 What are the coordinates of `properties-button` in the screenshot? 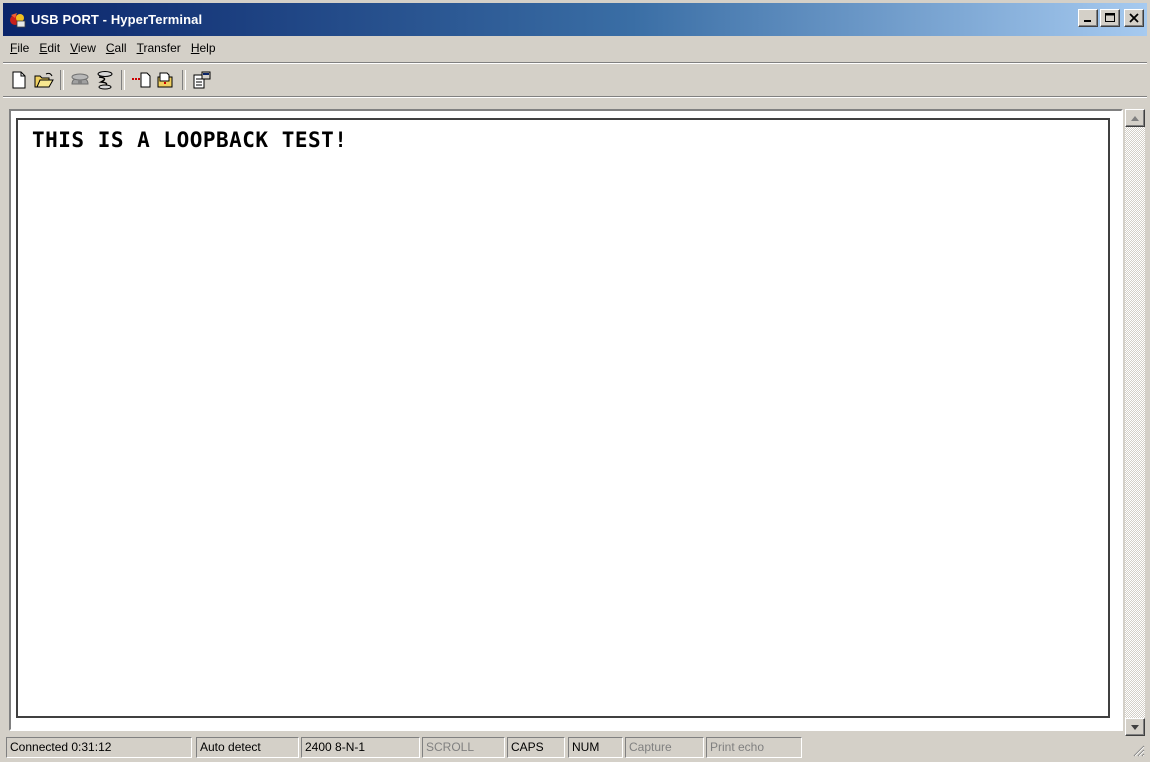 It's located at (202, 80).